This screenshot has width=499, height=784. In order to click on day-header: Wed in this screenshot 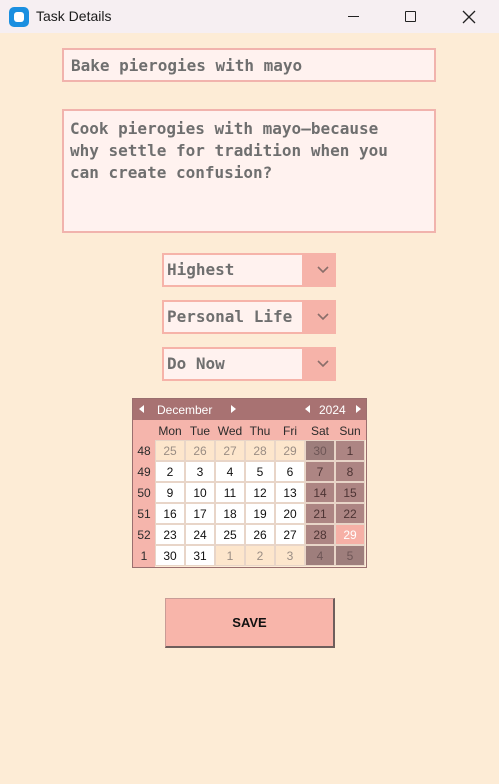, I will do `click(230, 431)`.